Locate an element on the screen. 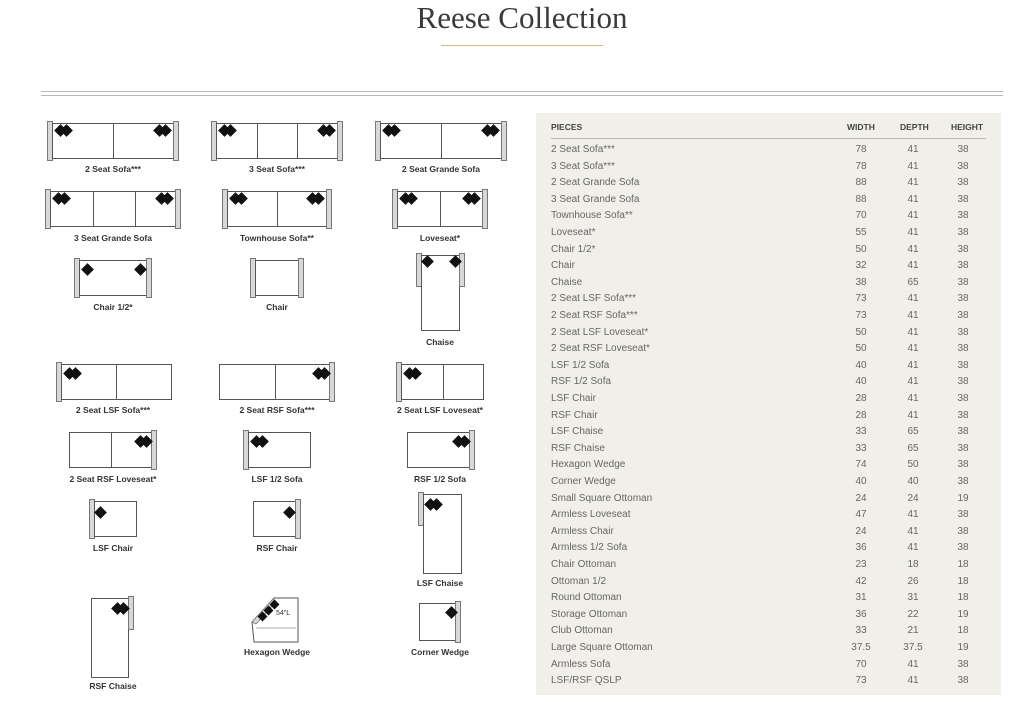 The height and width of the screenshot is (711, 1024). depth-cell: 24 is located at coordinates (913, 498).